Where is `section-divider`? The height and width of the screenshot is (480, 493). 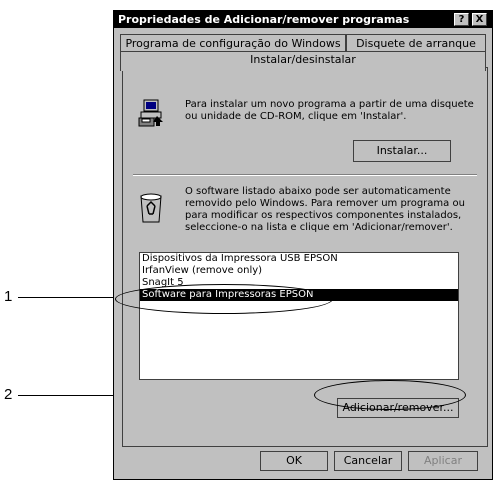 section-divider is located at coordinates (305, 175).